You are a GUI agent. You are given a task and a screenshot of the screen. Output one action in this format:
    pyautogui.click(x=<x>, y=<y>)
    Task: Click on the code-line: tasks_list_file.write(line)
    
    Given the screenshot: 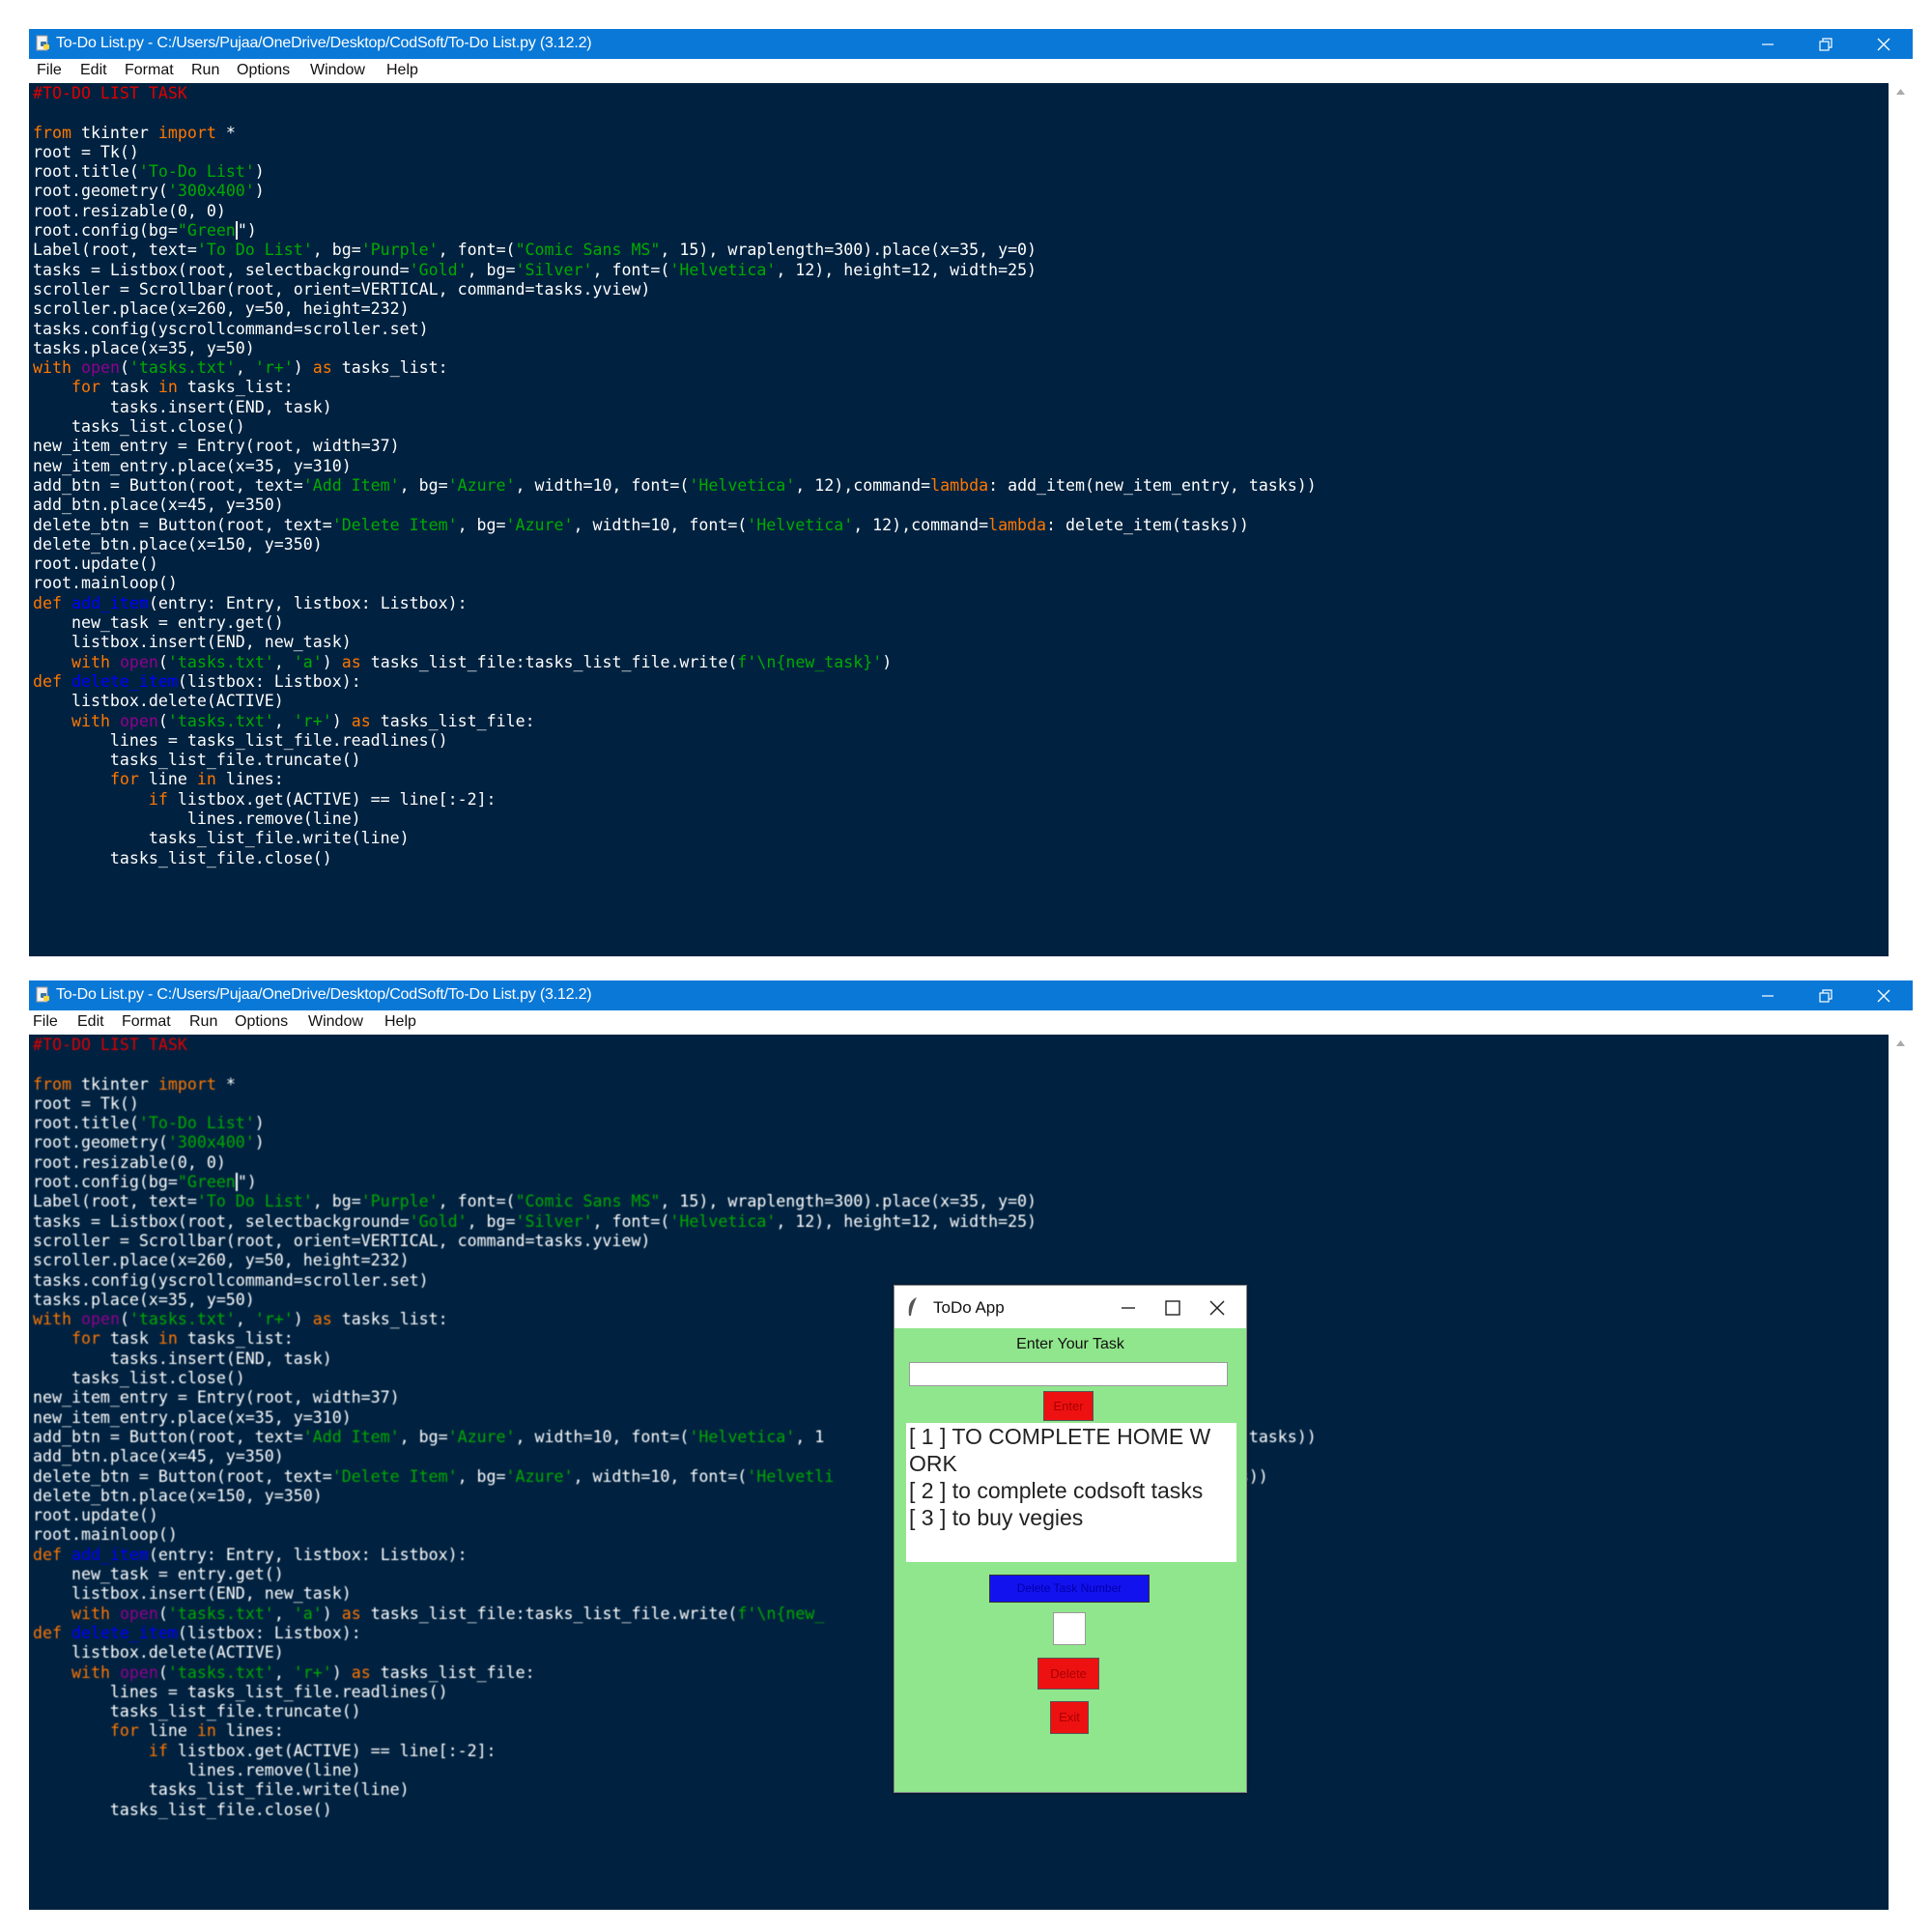 What is the action you would take?
    pyautogui.click(x=675, y=838)
    